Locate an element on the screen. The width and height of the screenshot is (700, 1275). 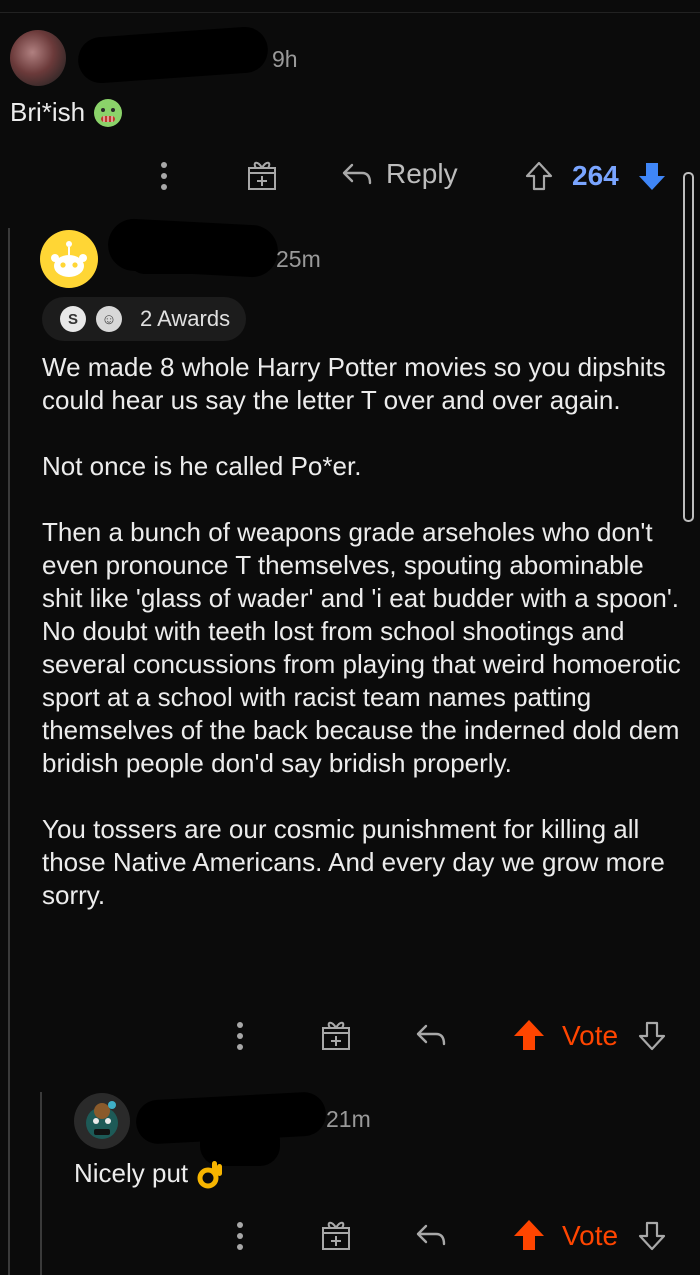
reply-label: Reply is located at coordinates (422, 173).